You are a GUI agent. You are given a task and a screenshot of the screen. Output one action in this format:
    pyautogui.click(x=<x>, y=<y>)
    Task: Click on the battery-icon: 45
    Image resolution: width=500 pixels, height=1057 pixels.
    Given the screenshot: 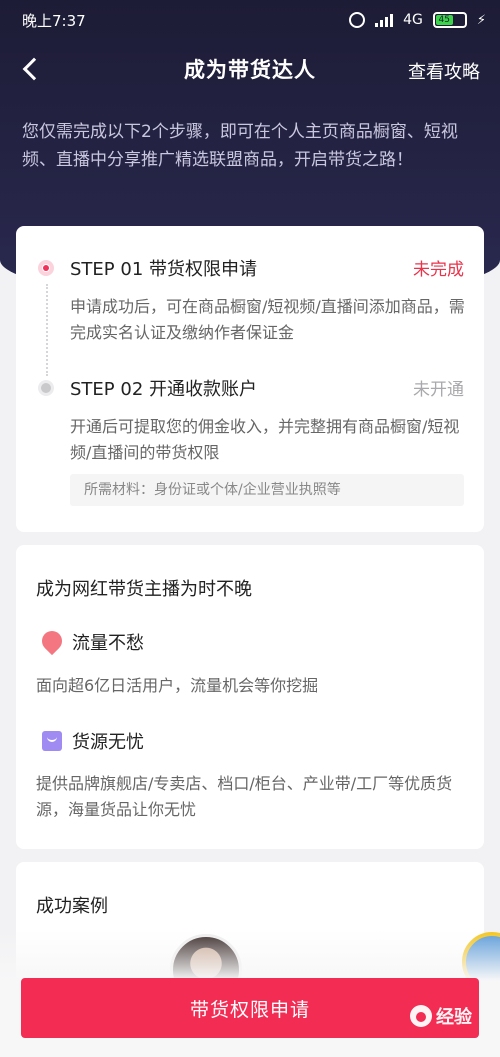 What is the action you would take?
    pyautogui.click(x=449, y=20)
    